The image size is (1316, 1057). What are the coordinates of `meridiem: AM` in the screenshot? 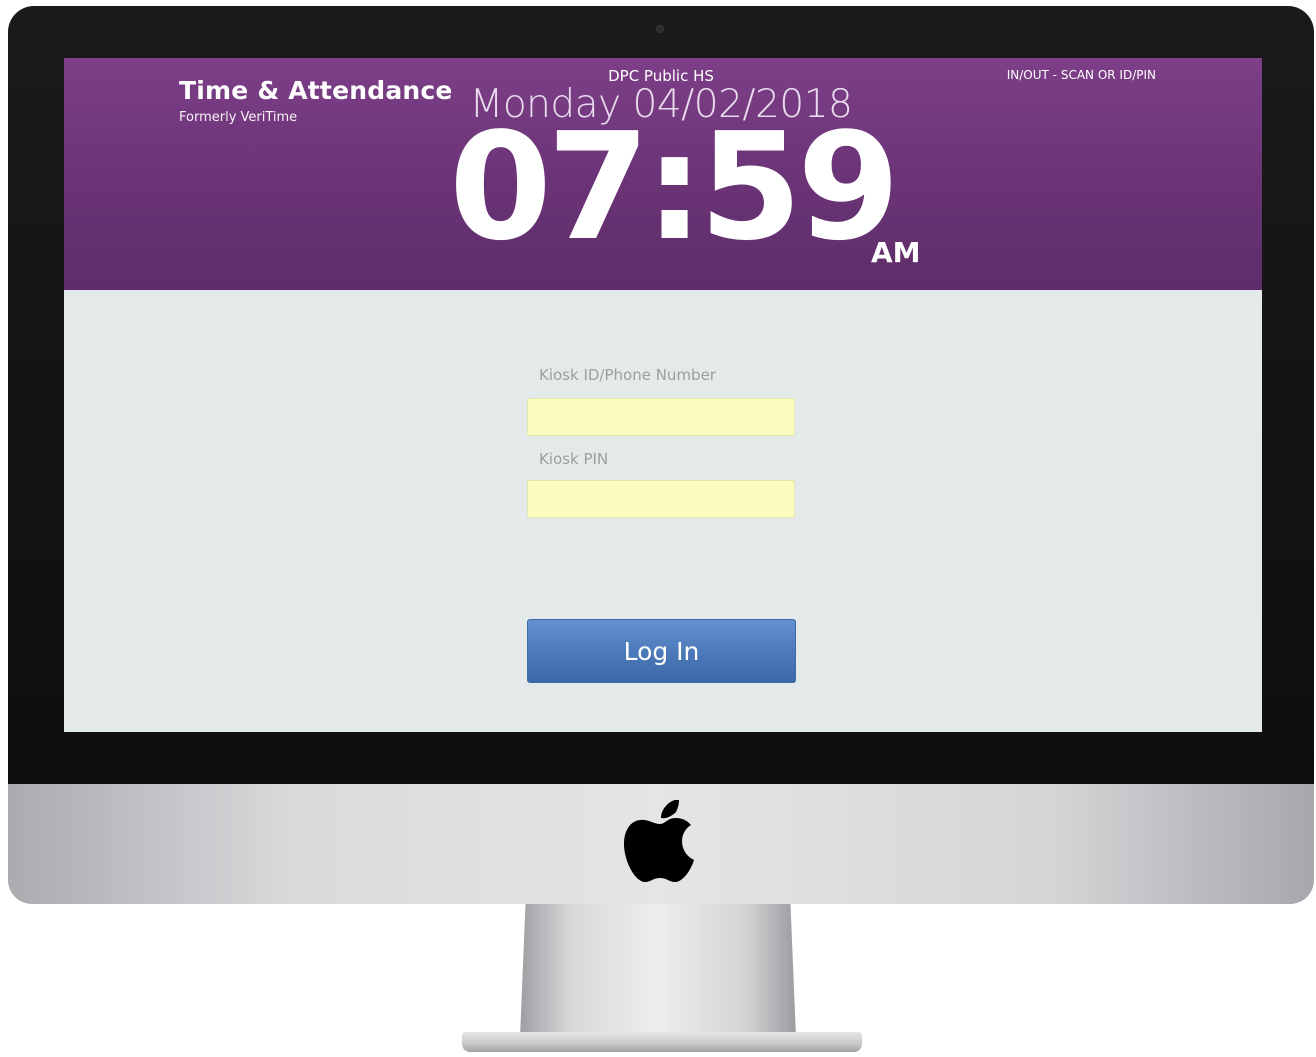 It's located at (896, 252).